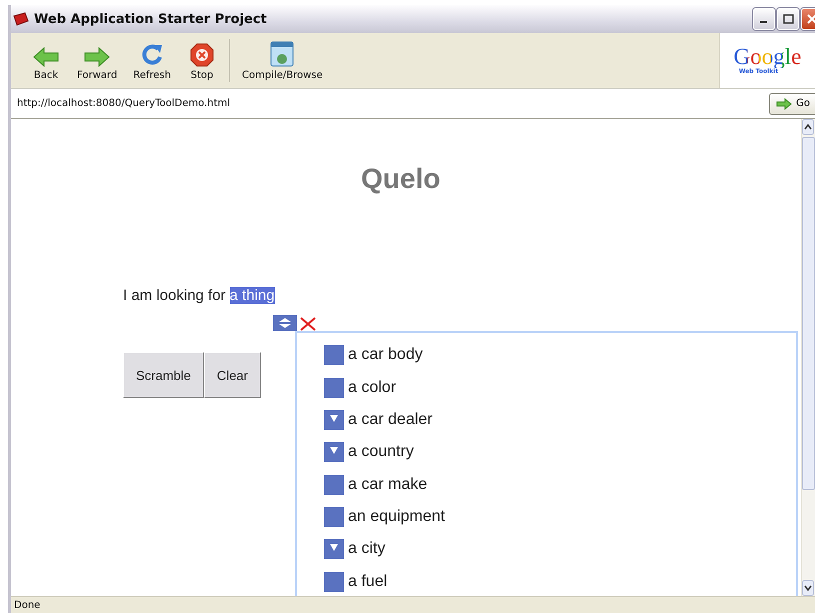 Image resolution: width=815 pixels, height=613 pixels. I want to click on toolbar-button: Back, so click(46, 60).